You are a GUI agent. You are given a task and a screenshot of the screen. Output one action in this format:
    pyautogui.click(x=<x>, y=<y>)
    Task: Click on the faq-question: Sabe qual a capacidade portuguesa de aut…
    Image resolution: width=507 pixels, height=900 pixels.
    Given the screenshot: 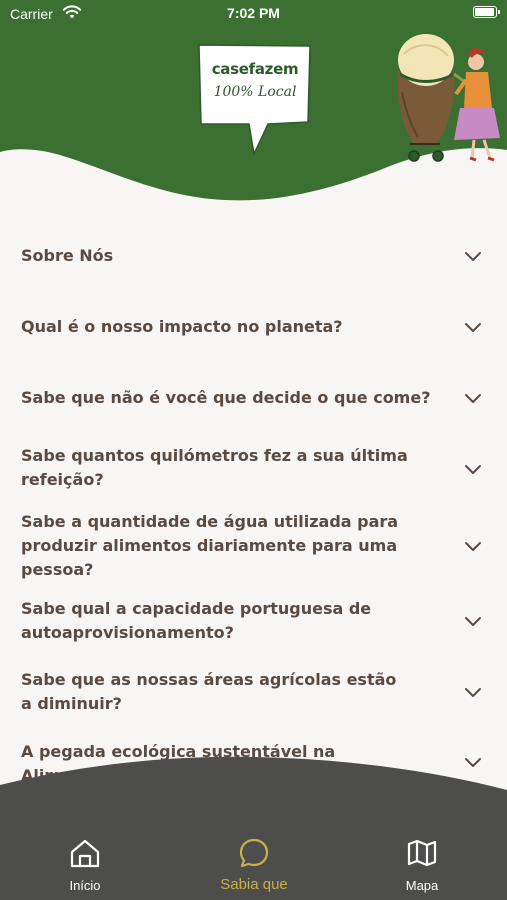 What is the action you would take?
    pyautogui.click(x=196, y=620)
    